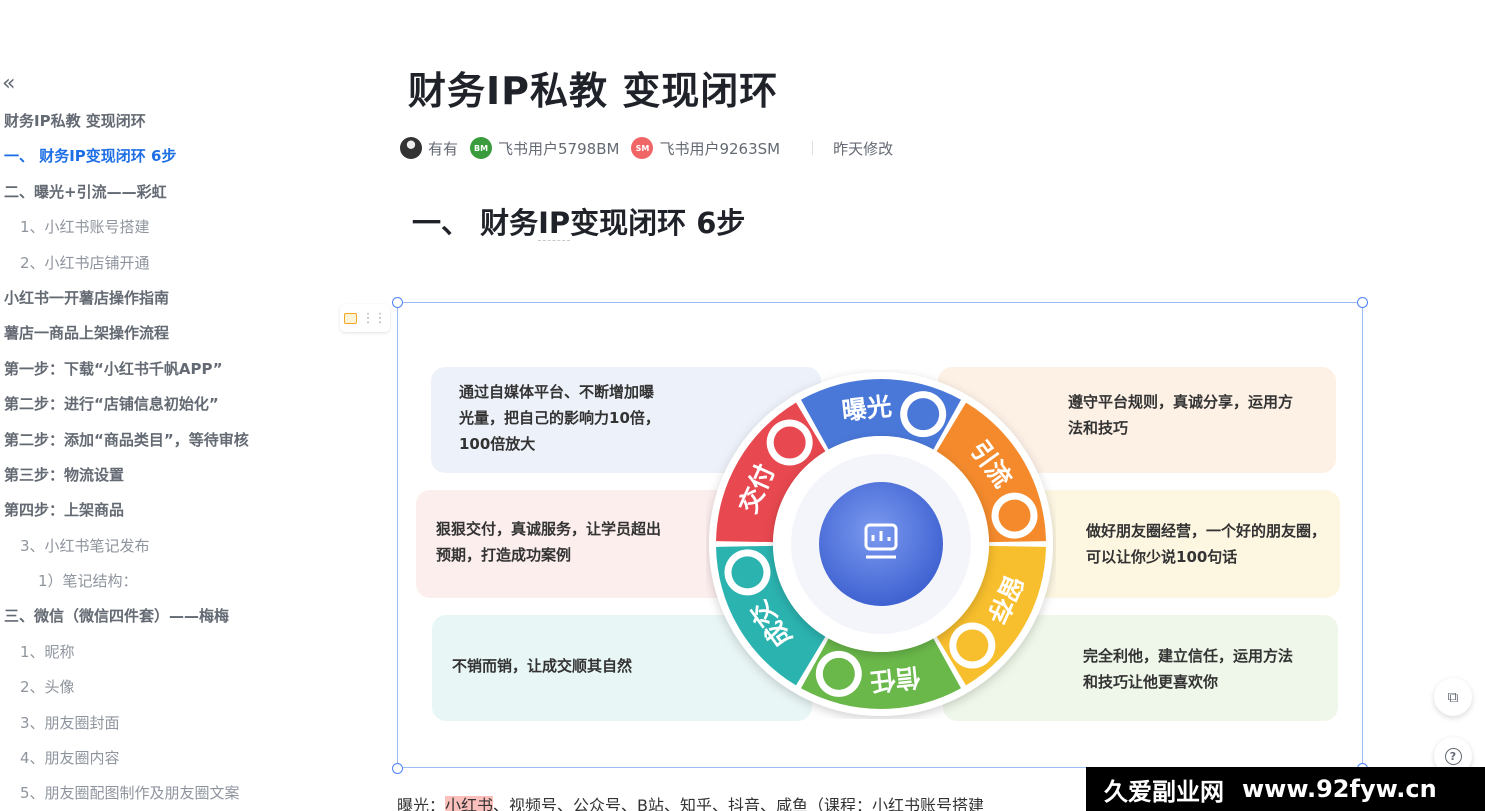 This screenshot has height=811, width=1485. I want to click on outline-item: 1）笔记结构：, so click(165, 582).